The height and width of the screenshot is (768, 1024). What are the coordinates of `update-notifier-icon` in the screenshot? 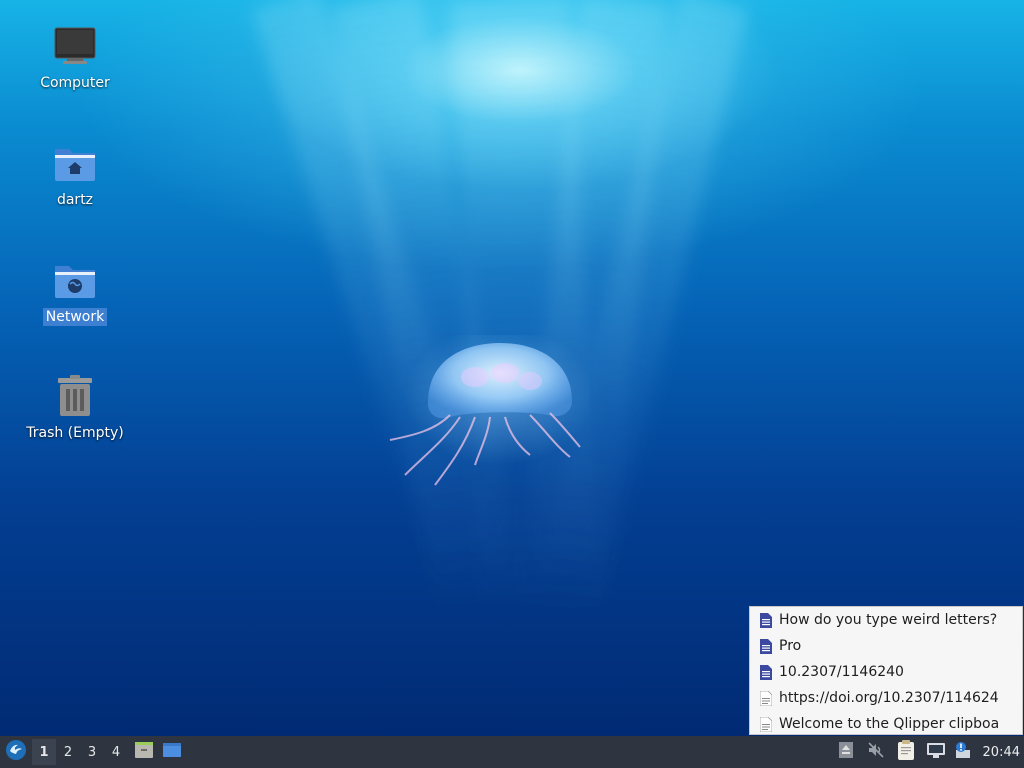 It's located at (963, 752).